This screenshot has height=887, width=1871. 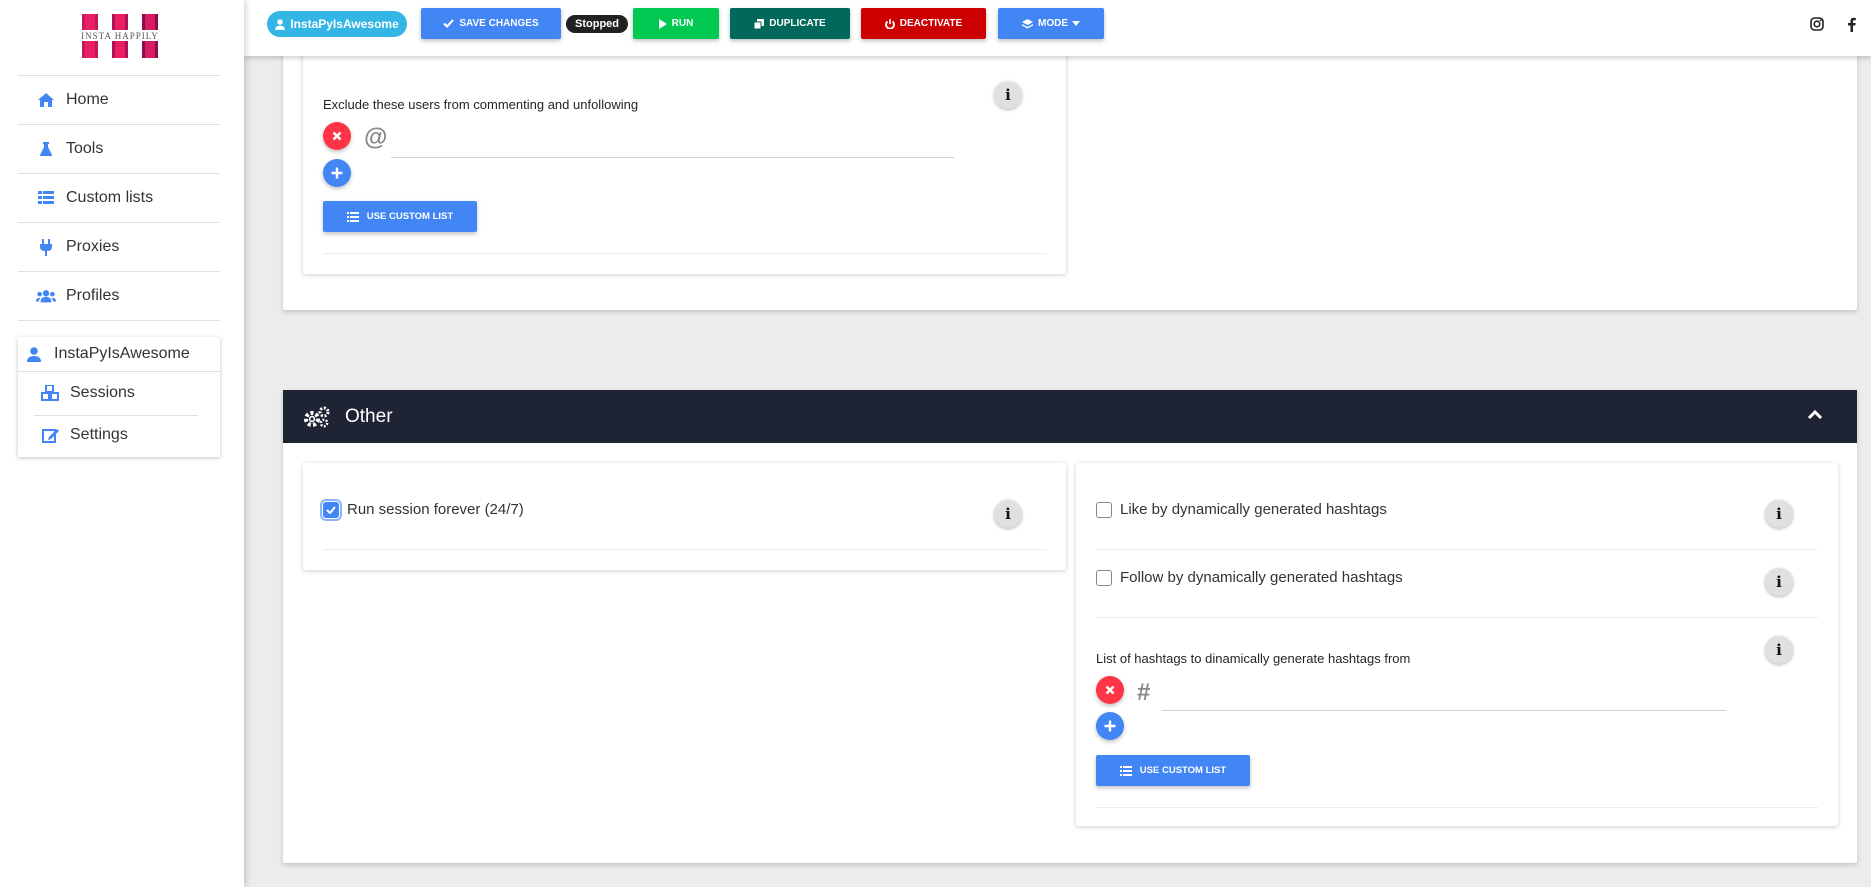 I want to click on mode-label: MODE, so click(x=1053, y=23).